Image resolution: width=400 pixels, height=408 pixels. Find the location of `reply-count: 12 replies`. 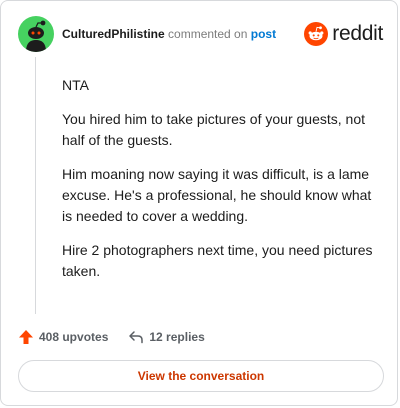

reply-count: 12 replies is located at coordinates (177, 337).